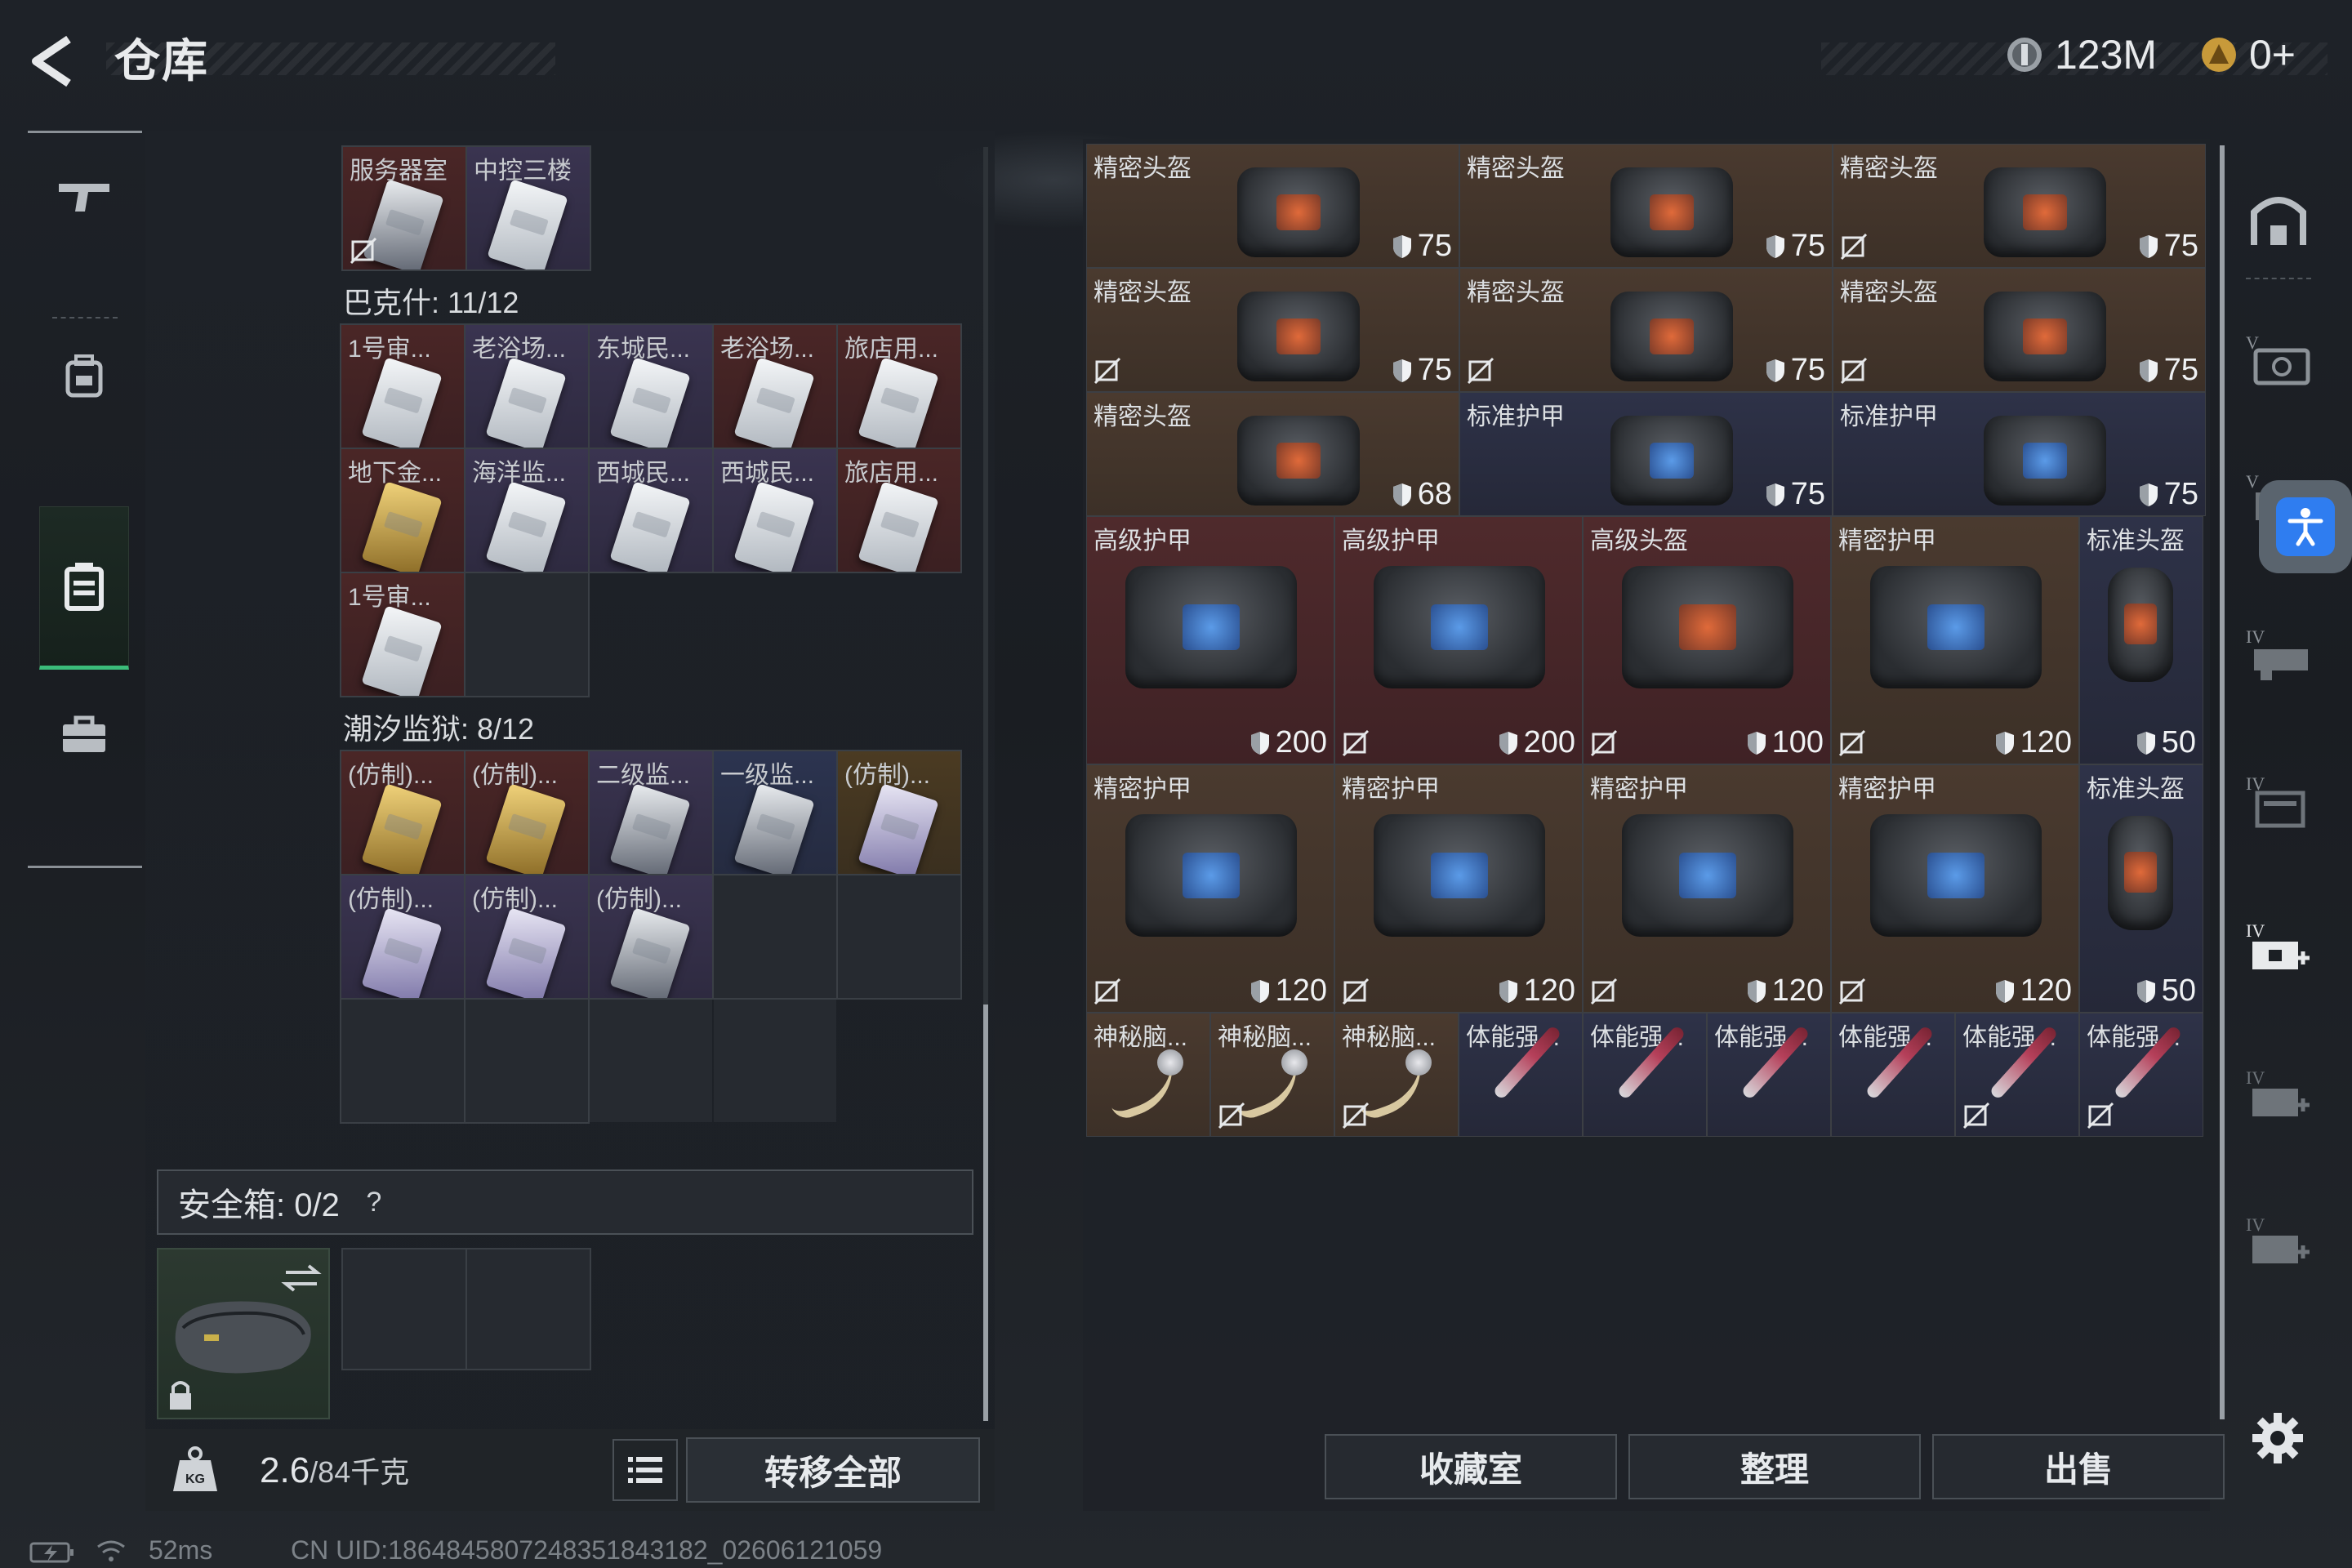  What do you see at coordinates (2033, 991) in the screenshot?
I see `durability-value: 120` at bounding box center [2033, 991].